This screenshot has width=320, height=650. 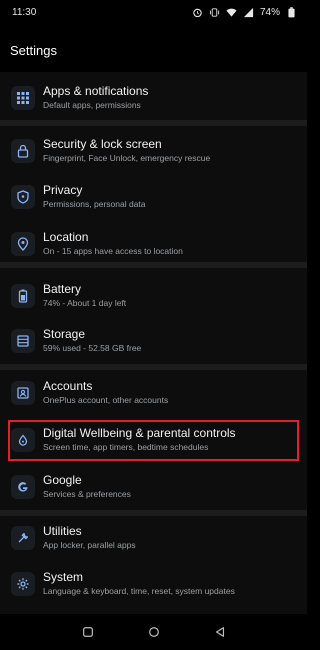 What do you see at coordinates (87, 494) in the screenshot?
I see `item-subtitle: Services & preferences` at bounding box center [87, 494].